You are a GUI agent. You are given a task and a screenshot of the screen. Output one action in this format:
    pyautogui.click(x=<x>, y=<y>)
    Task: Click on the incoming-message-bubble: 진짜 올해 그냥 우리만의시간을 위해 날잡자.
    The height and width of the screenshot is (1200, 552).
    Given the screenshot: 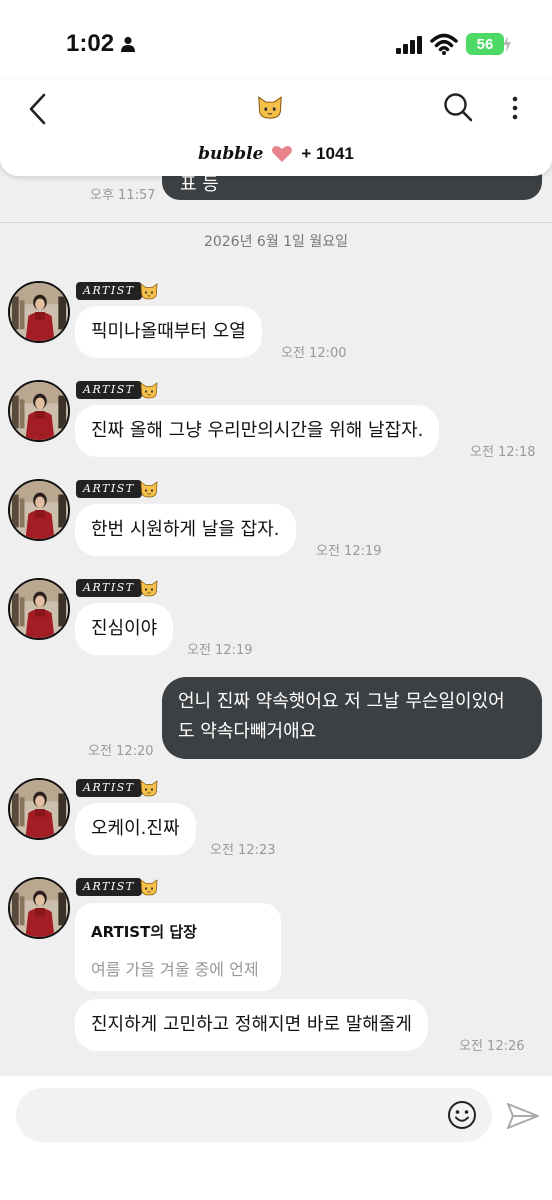 What is the action you would take?
    pyautogui.click(x=257, y=431)
    